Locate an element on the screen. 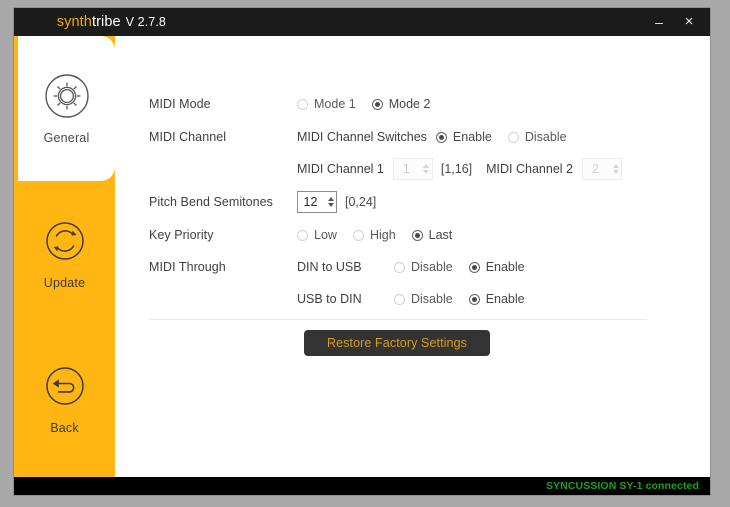 This screenshot has height=507, width=730. row-midi-channel-numbers: MIDI Channel 1 1 [1,16] MIDI Channel 2 2 is located at coordinates (423, 169).